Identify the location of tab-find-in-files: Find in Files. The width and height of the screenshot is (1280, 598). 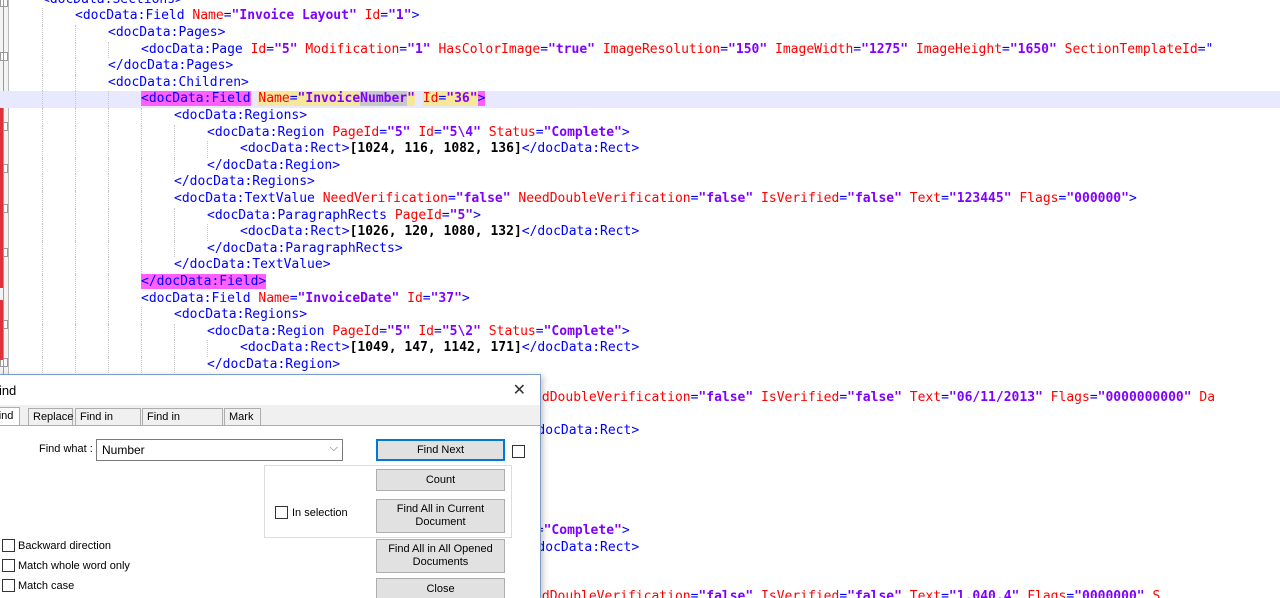
(108, 422).